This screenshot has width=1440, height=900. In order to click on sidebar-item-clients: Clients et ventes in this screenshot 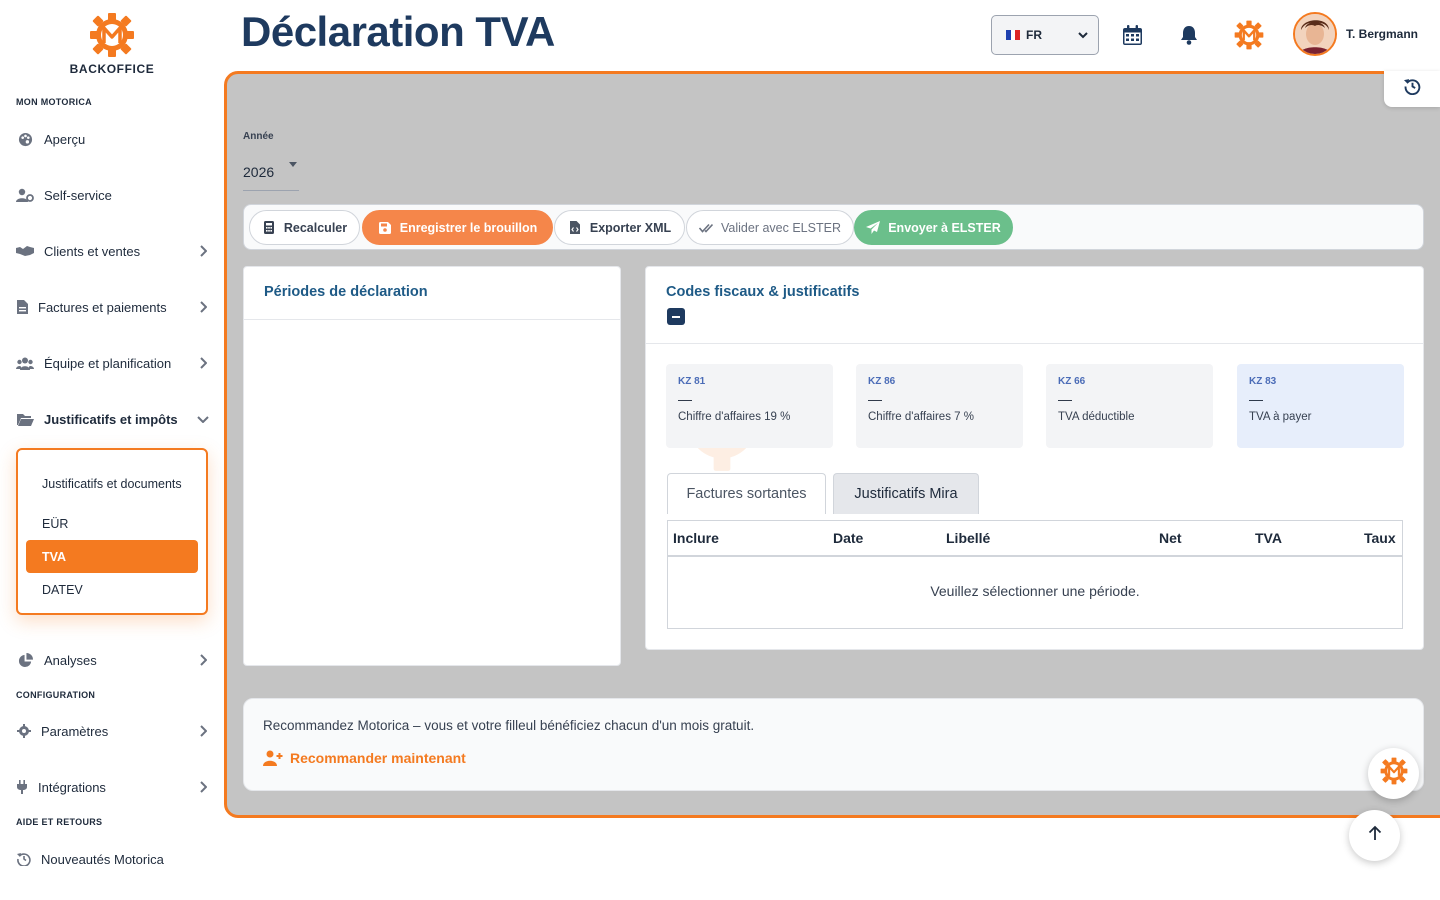, I will do `click(113, 251)`.